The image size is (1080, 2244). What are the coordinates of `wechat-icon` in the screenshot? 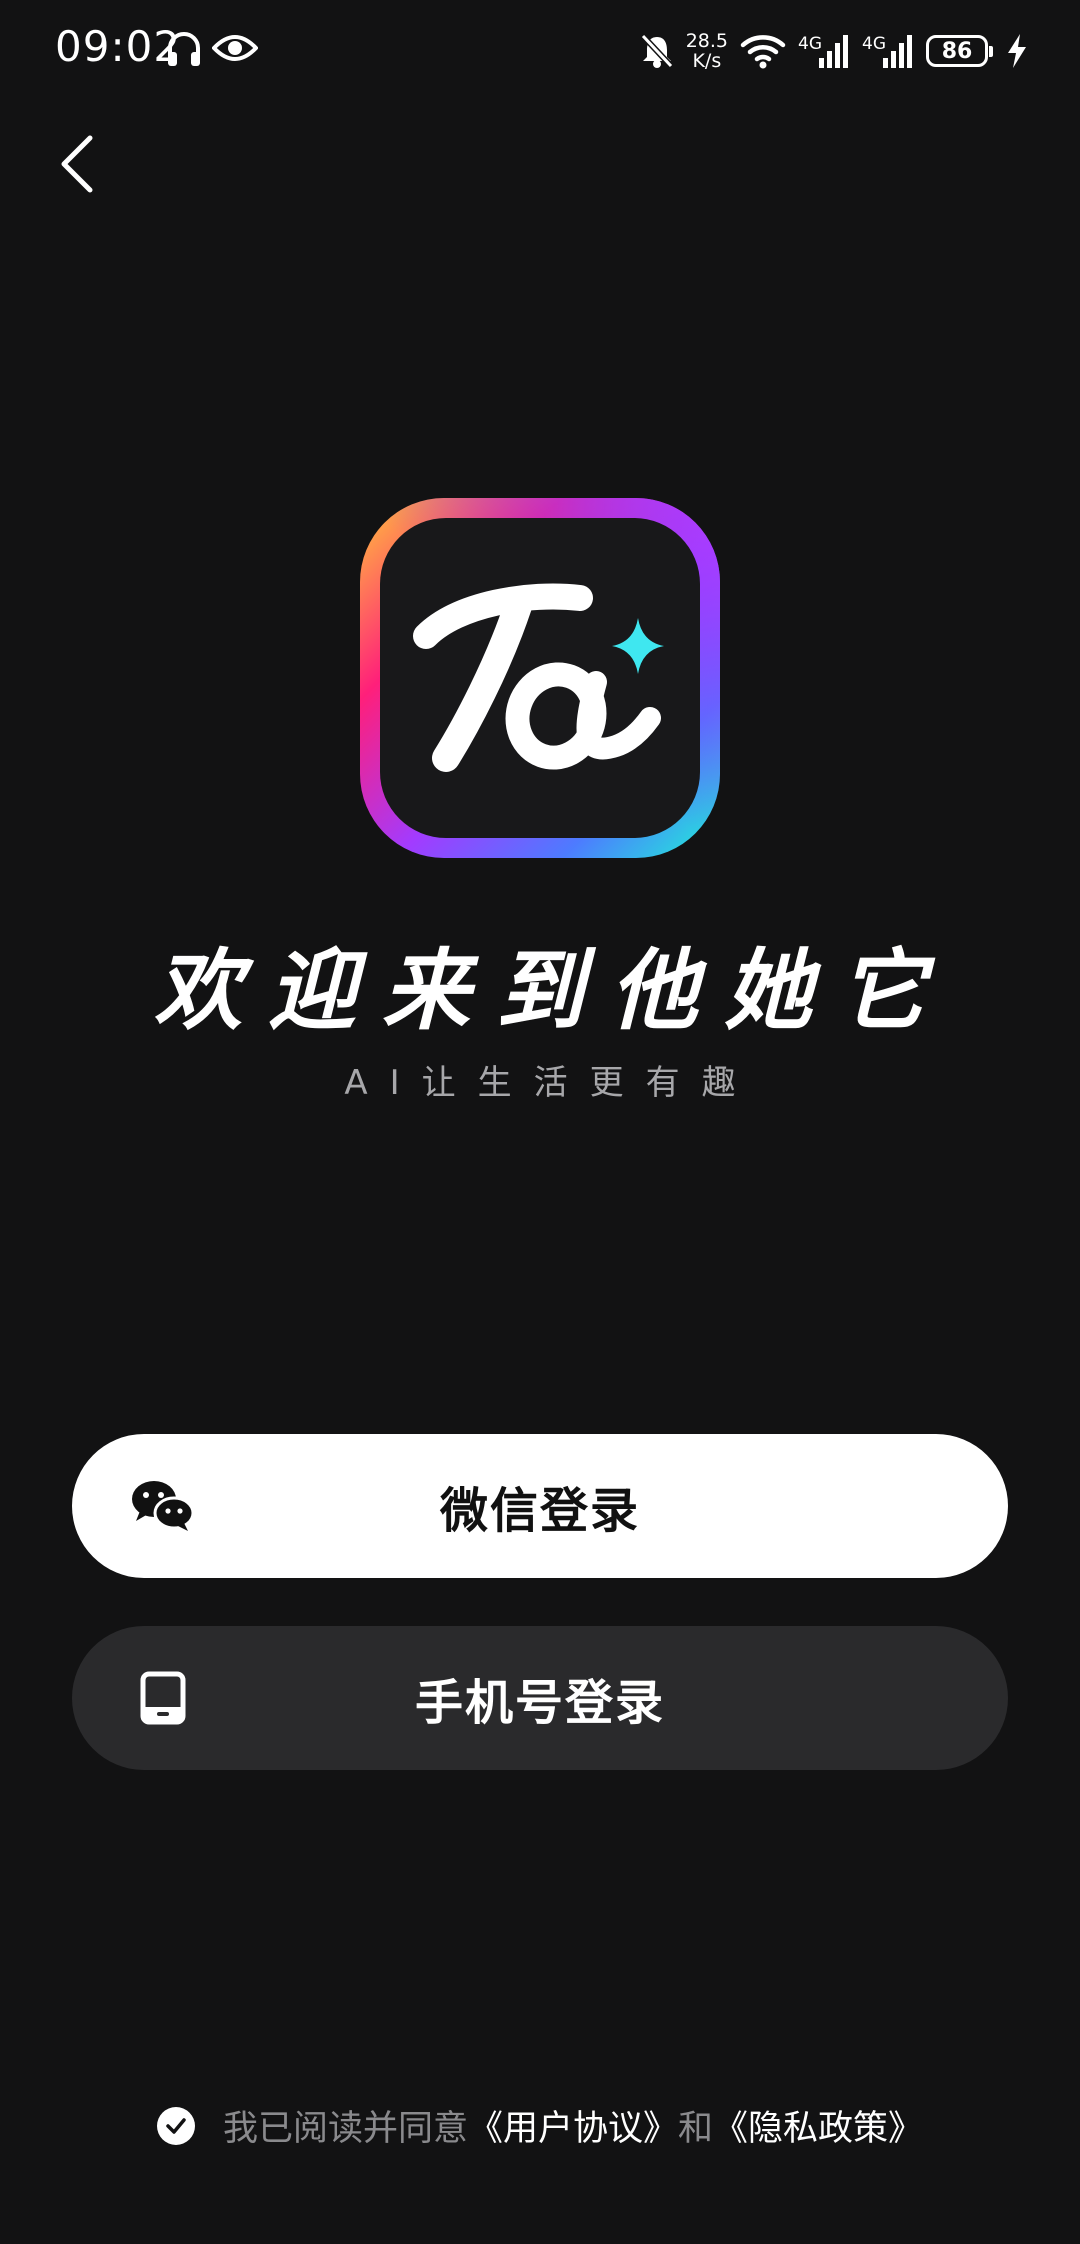 It's located at (163, 1506).